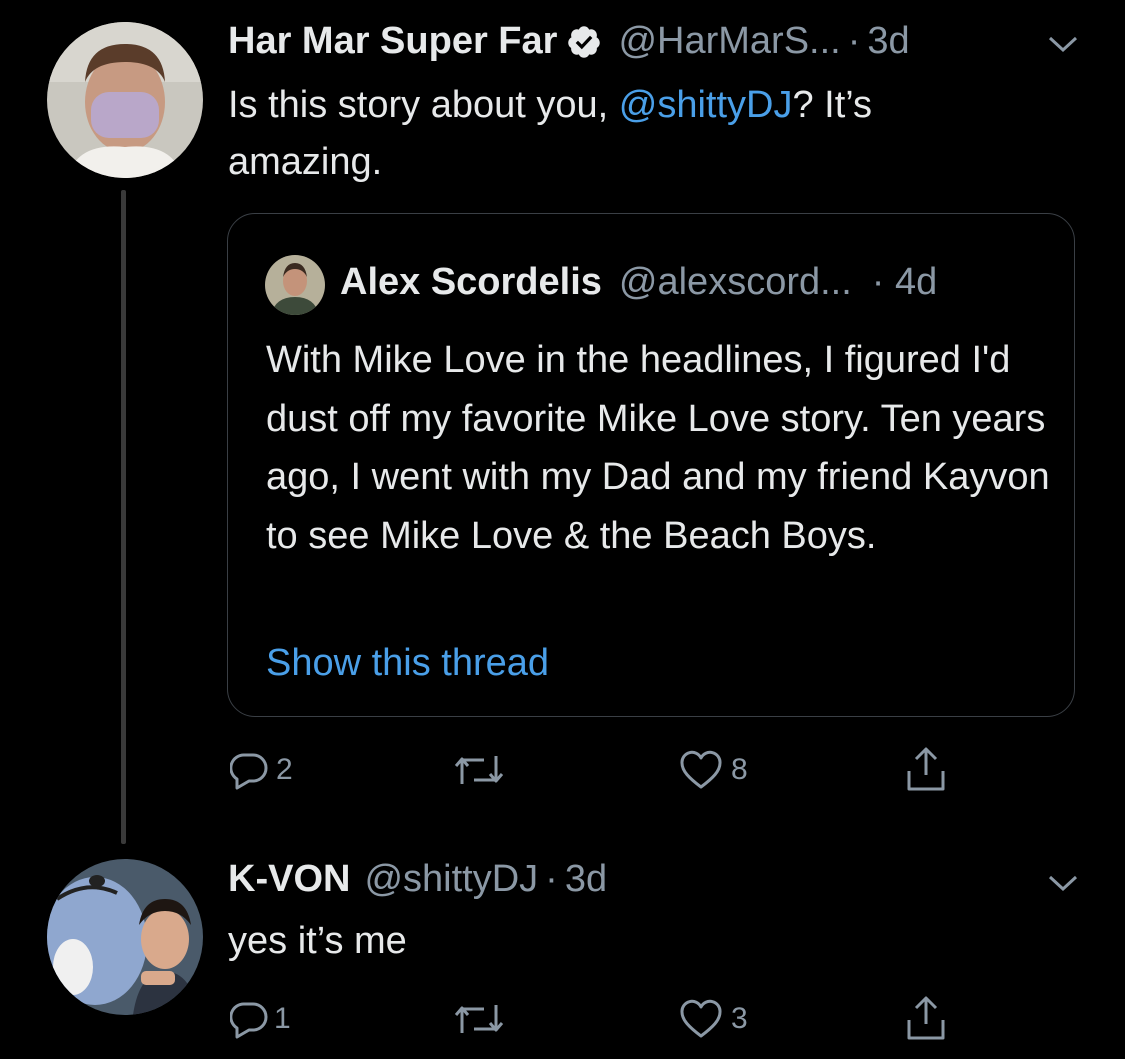 The width and height of the screenshot is (1125, 1059). Describe the element at coordinates (317, 941) in the screenshot. I see `tweet-text: yes it’s me` at that location.